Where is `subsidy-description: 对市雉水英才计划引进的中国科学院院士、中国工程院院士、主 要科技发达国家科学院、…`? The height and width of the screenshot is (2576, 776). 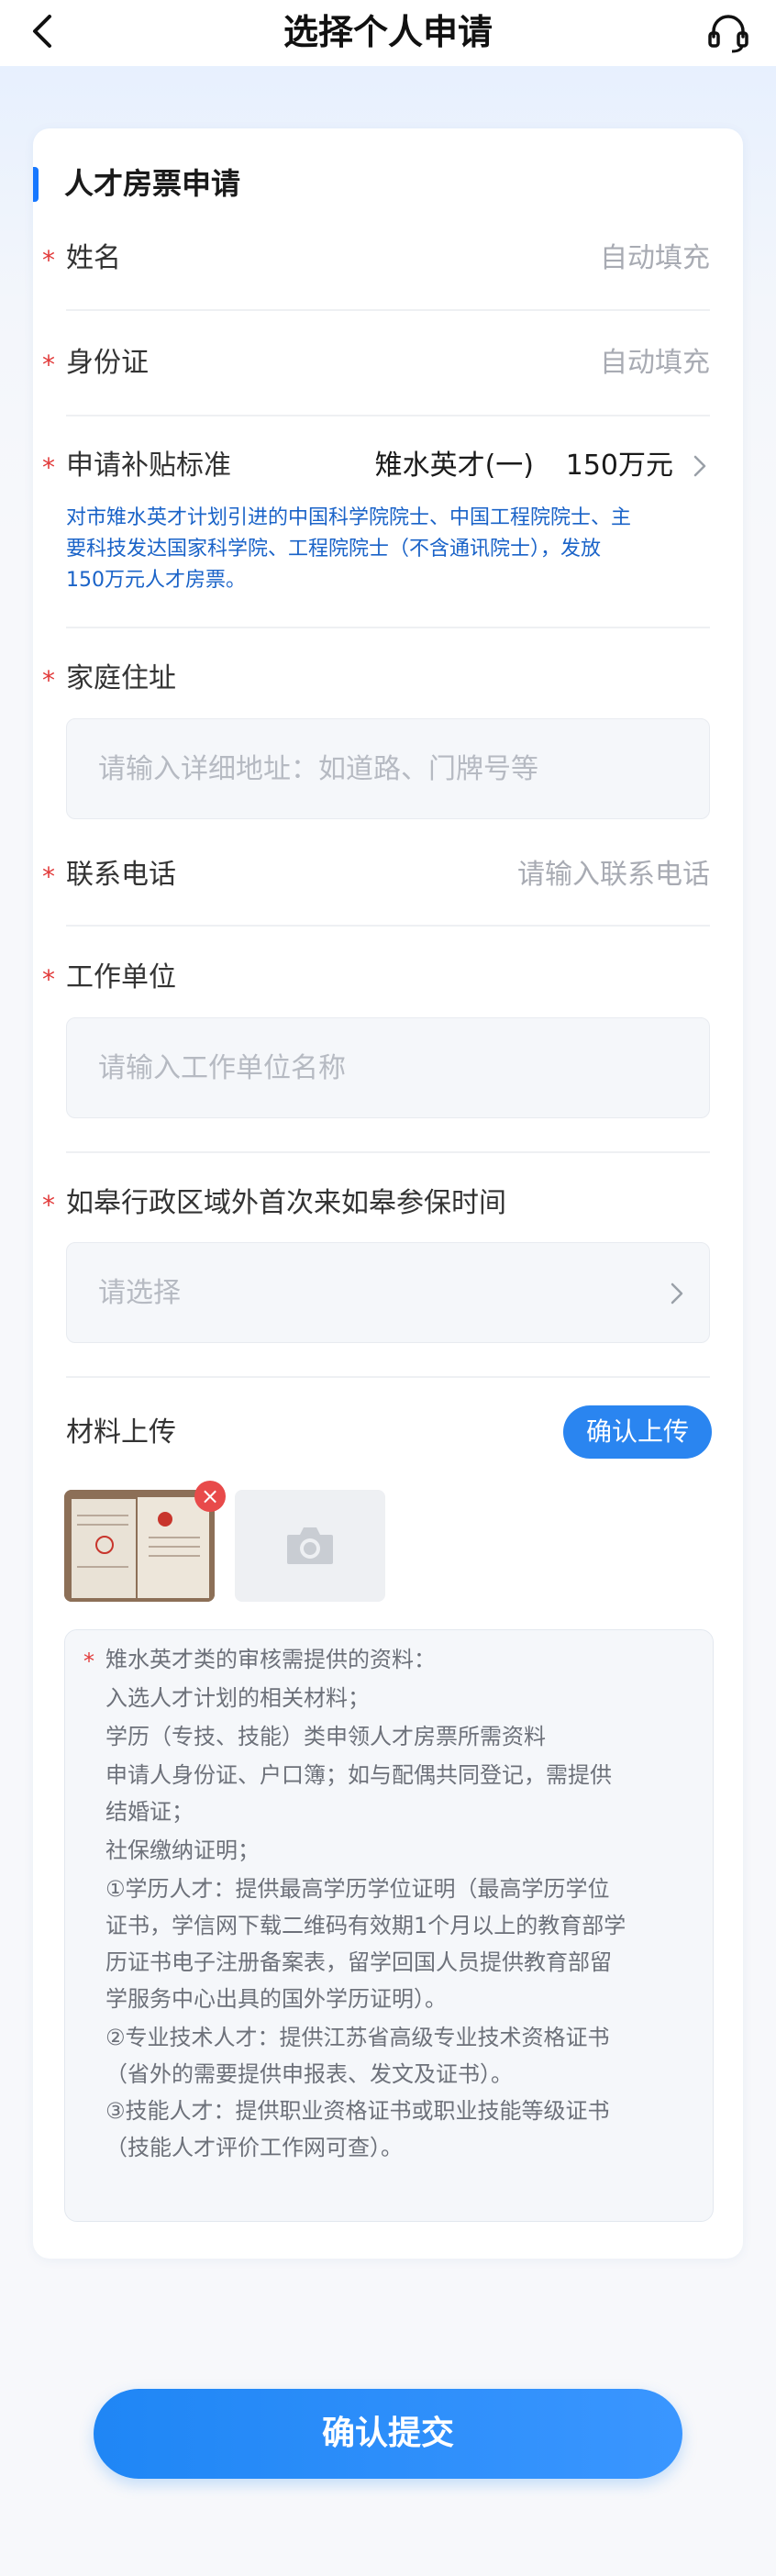 subsidy-description: 对市雉水英才计划引进的中国科学院院士、中国工程院院士、主 要科技发达国家科学院、… is located at coordinates (389, 549).